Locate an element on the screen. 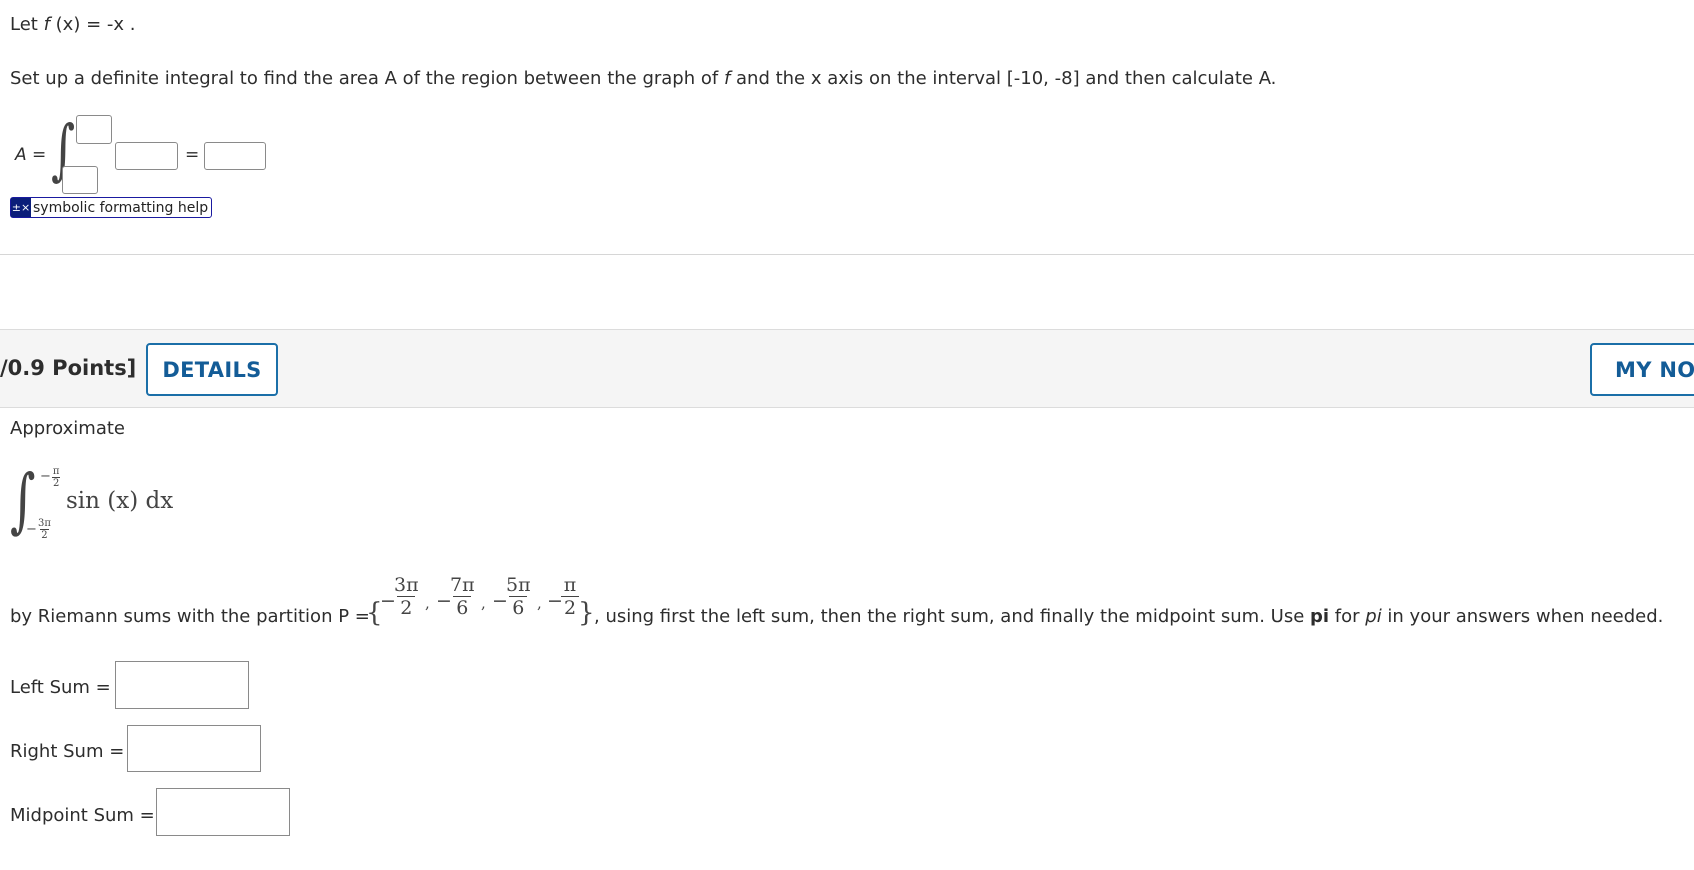 This screenshot has width=1694, height=870. upper-num: π is located at coordinates (56, 471).